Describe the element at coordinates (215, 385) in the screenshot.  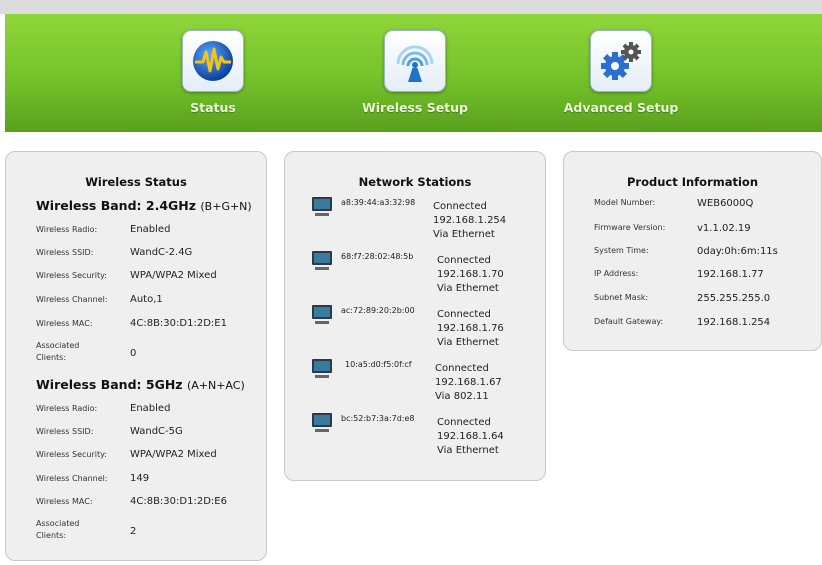
I see `band-5ghz-mode: (A+N+AC)` at that location.